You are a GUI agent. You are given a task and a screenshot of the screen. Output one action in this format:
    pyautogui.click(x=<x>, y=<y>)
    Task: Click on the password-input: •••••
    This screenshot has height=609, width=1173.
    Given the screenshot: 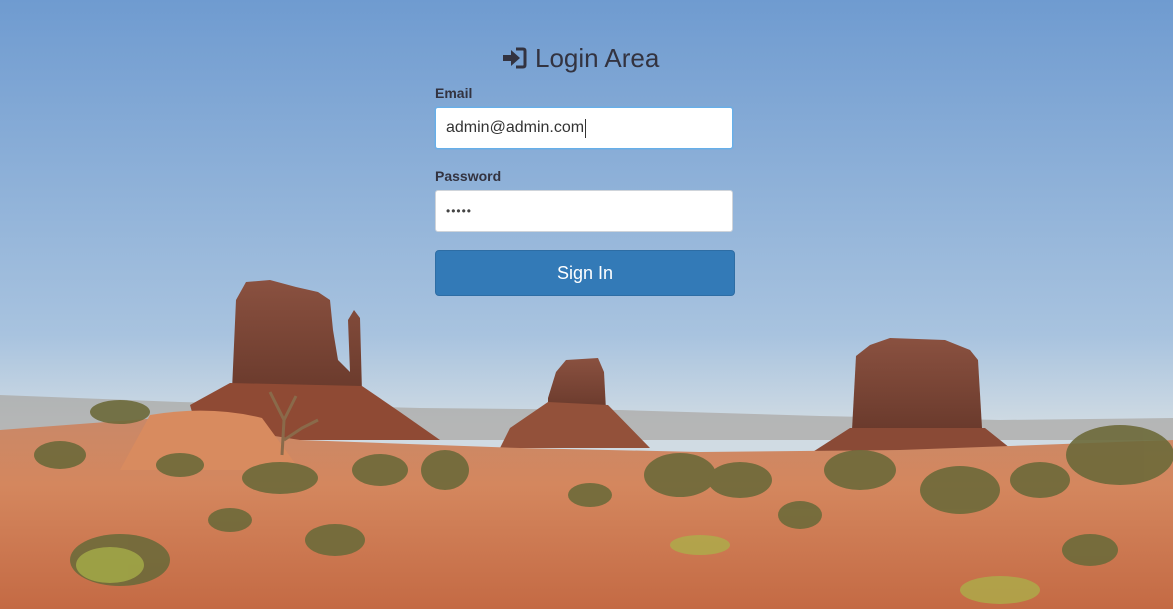 What is the action you would take?
    pyautogui.click(x=584, y=211)
    